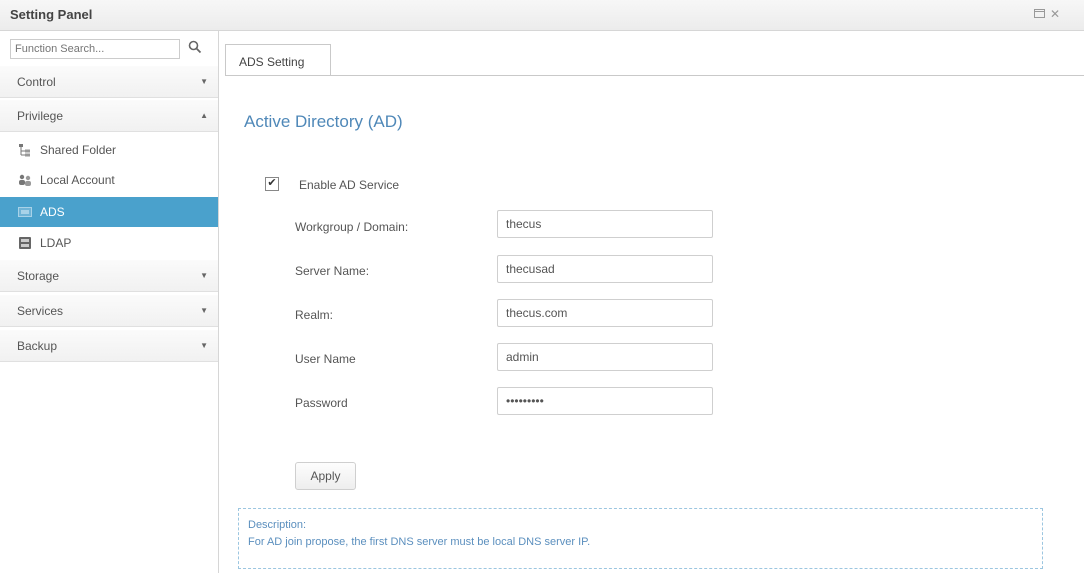 Image resolution: width=1084 pixels, height=574 pixels. Describe the element at coordinates (605, 401) in the screenshot. I see `password-field` at that location.